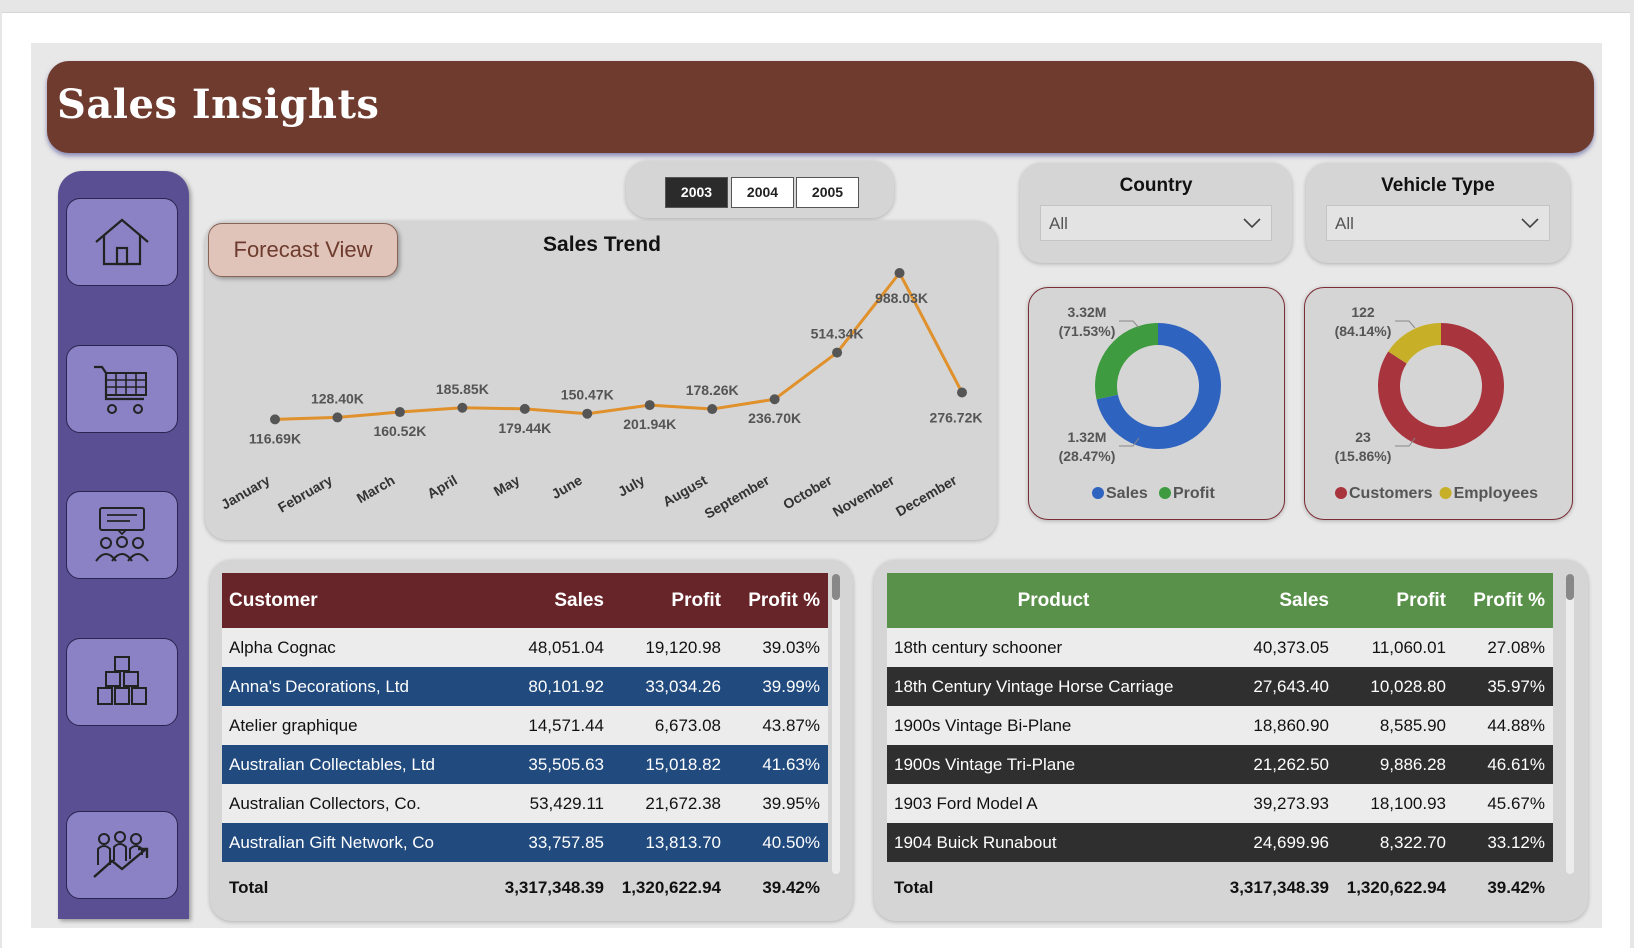 The width and height of the screenshot is (1634, 948). Describe the element at coordinates (791, 647) in the screenshot. I see `table-cell: 39.03%` at that location.